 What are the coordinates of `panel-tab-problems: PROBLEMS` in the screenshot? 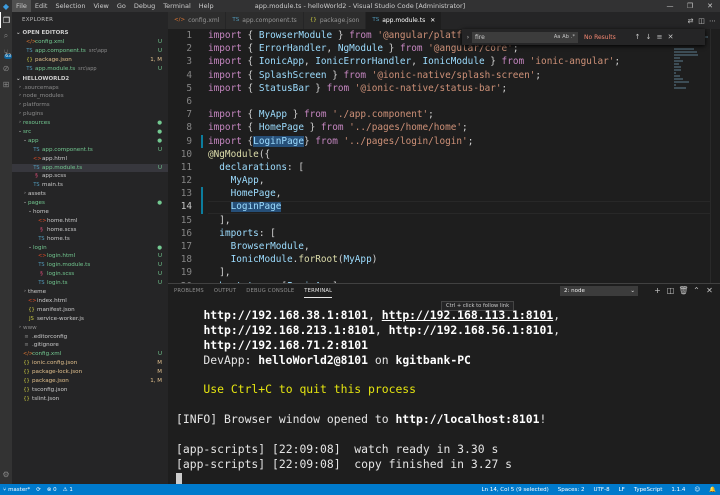 It's located at (189, 291).